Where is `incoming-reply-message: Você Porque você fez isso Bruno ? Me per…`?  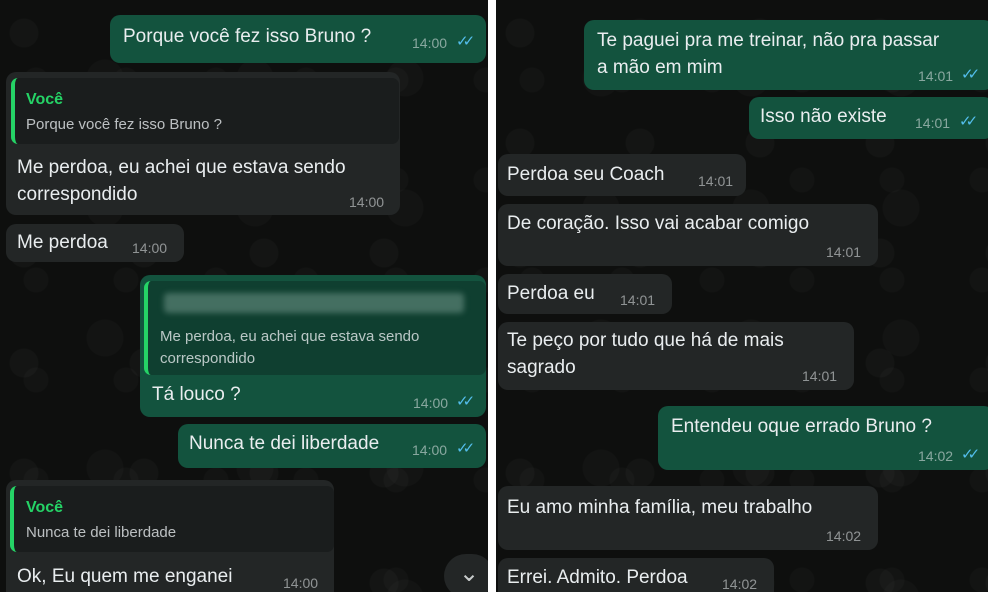 incoming-reply-message: Você Porque você fez isso Bruno ? Me per… is located at coordinates (203, 143).